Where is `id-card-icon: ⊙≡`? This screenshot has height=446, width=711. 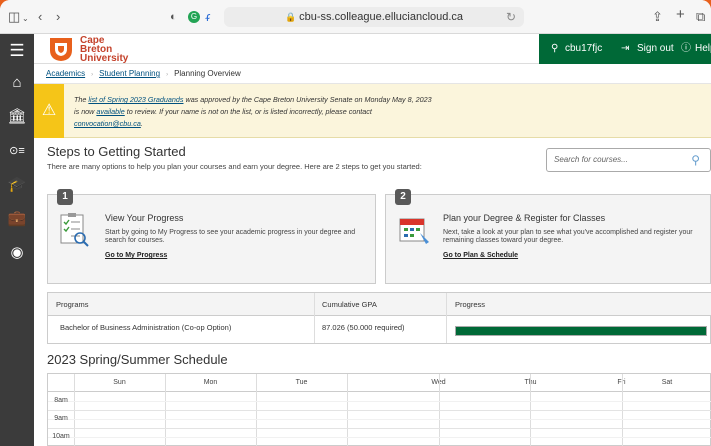
id-card-icon: ⊙≡ is located at coordinates (17, 151).